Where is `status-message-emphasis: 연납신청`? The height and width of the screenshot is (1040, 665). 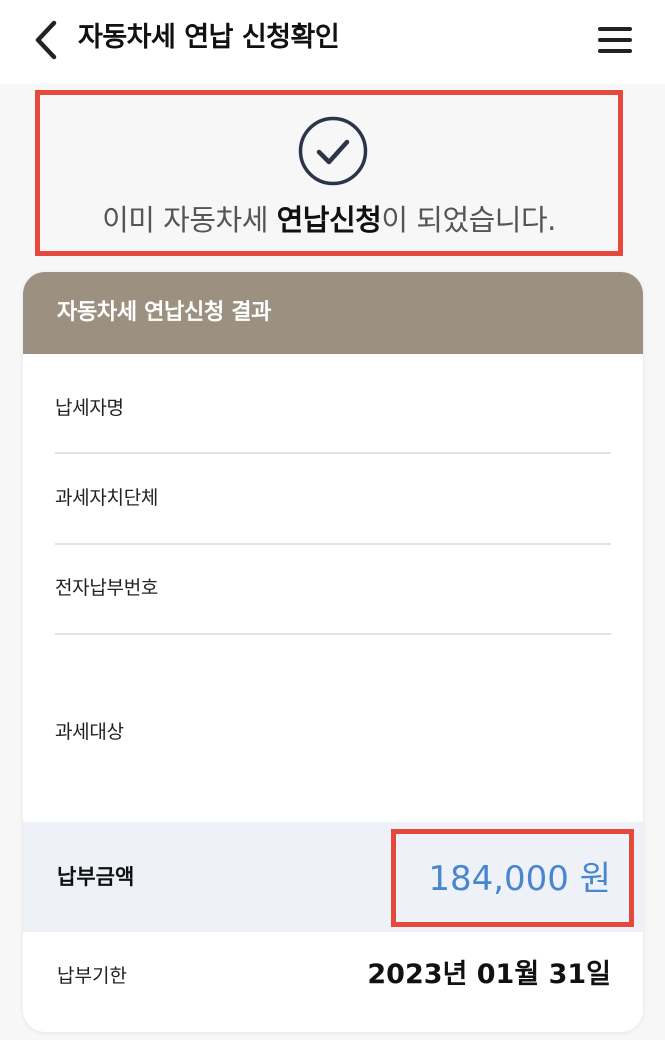 status-message-emphasis: 연납신청 is located at coordinates (329, 220).